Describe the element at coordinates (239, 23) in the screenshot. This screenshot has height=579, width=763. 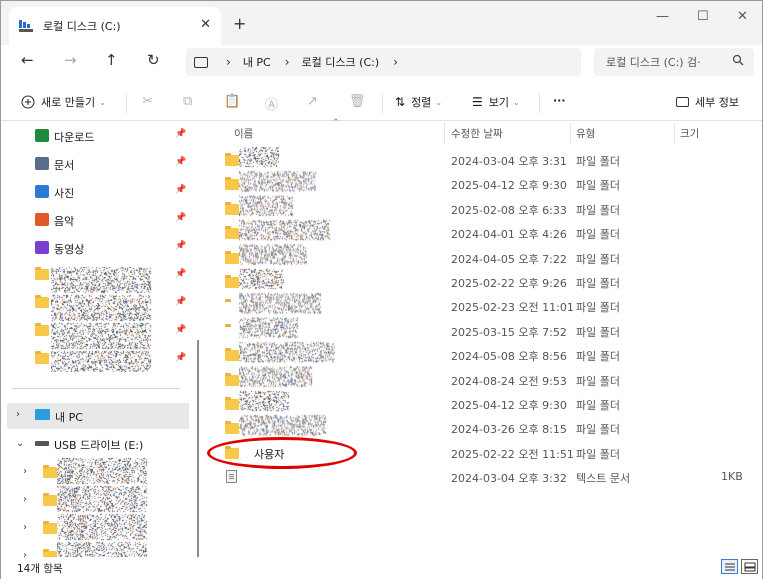
I see `new-tab-button: +` at that location.